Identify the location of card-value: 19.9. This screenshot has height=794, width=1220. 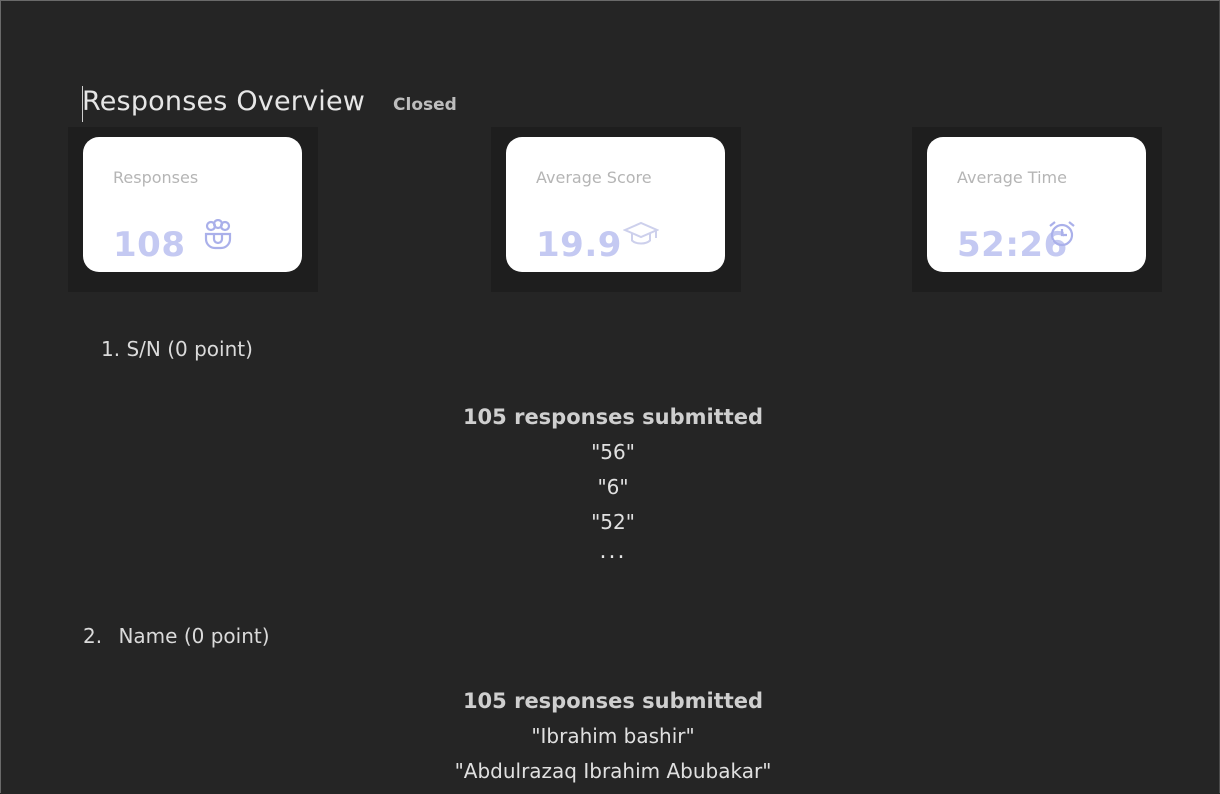
(579, 245).